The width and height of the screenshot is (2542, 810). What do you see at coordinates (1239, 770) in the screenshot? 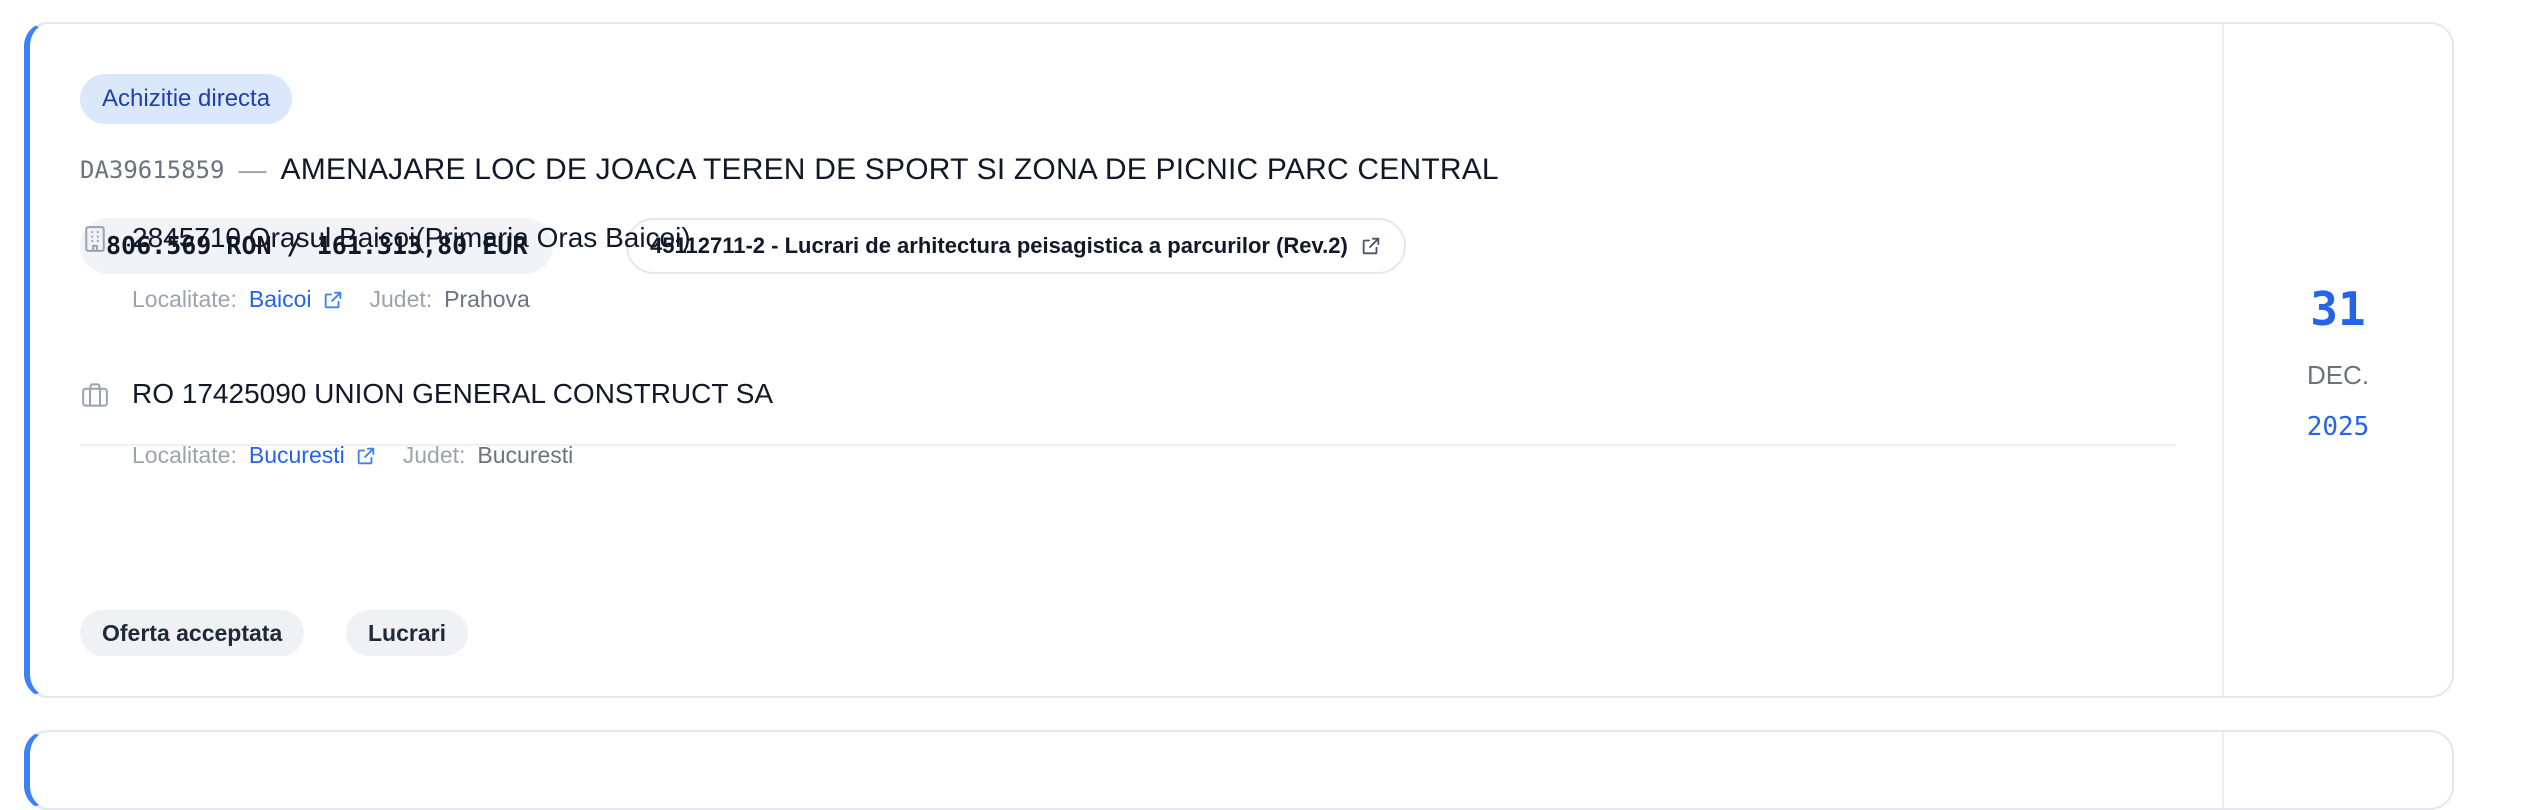
I see `contract-card-next` at bounding box center [1239, 770].